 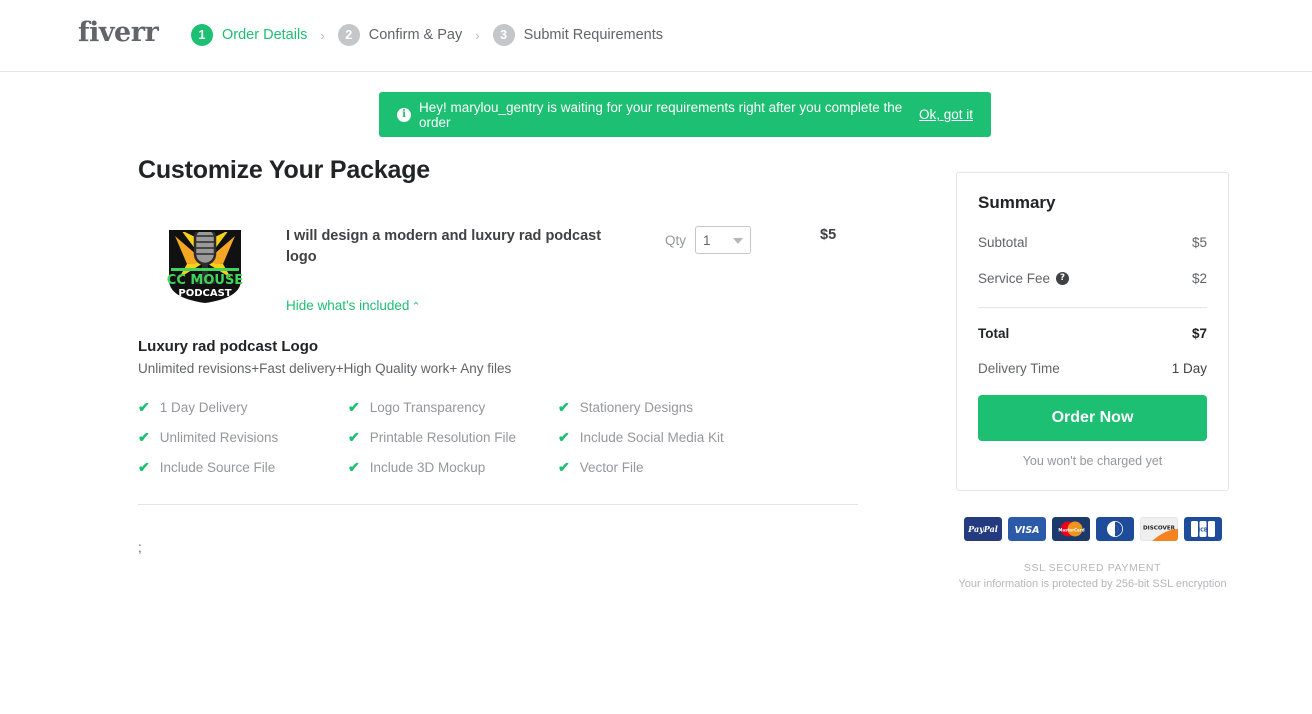 I want to click on summary-row-service-fee: Service Fee ? $2, so click(x=1092, y=278).